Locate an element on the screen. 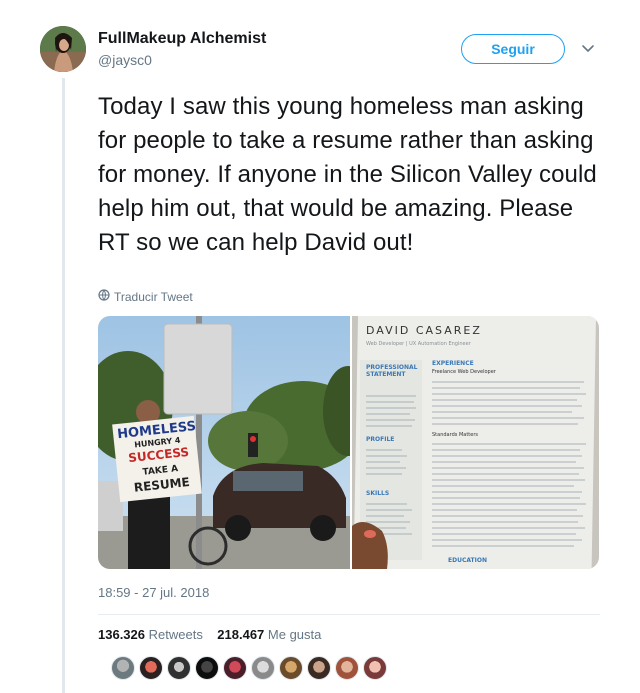 The height and width of the screenshot is (693, 640). resume-section-profile: PROFILE is located at coordinates (380, 439).